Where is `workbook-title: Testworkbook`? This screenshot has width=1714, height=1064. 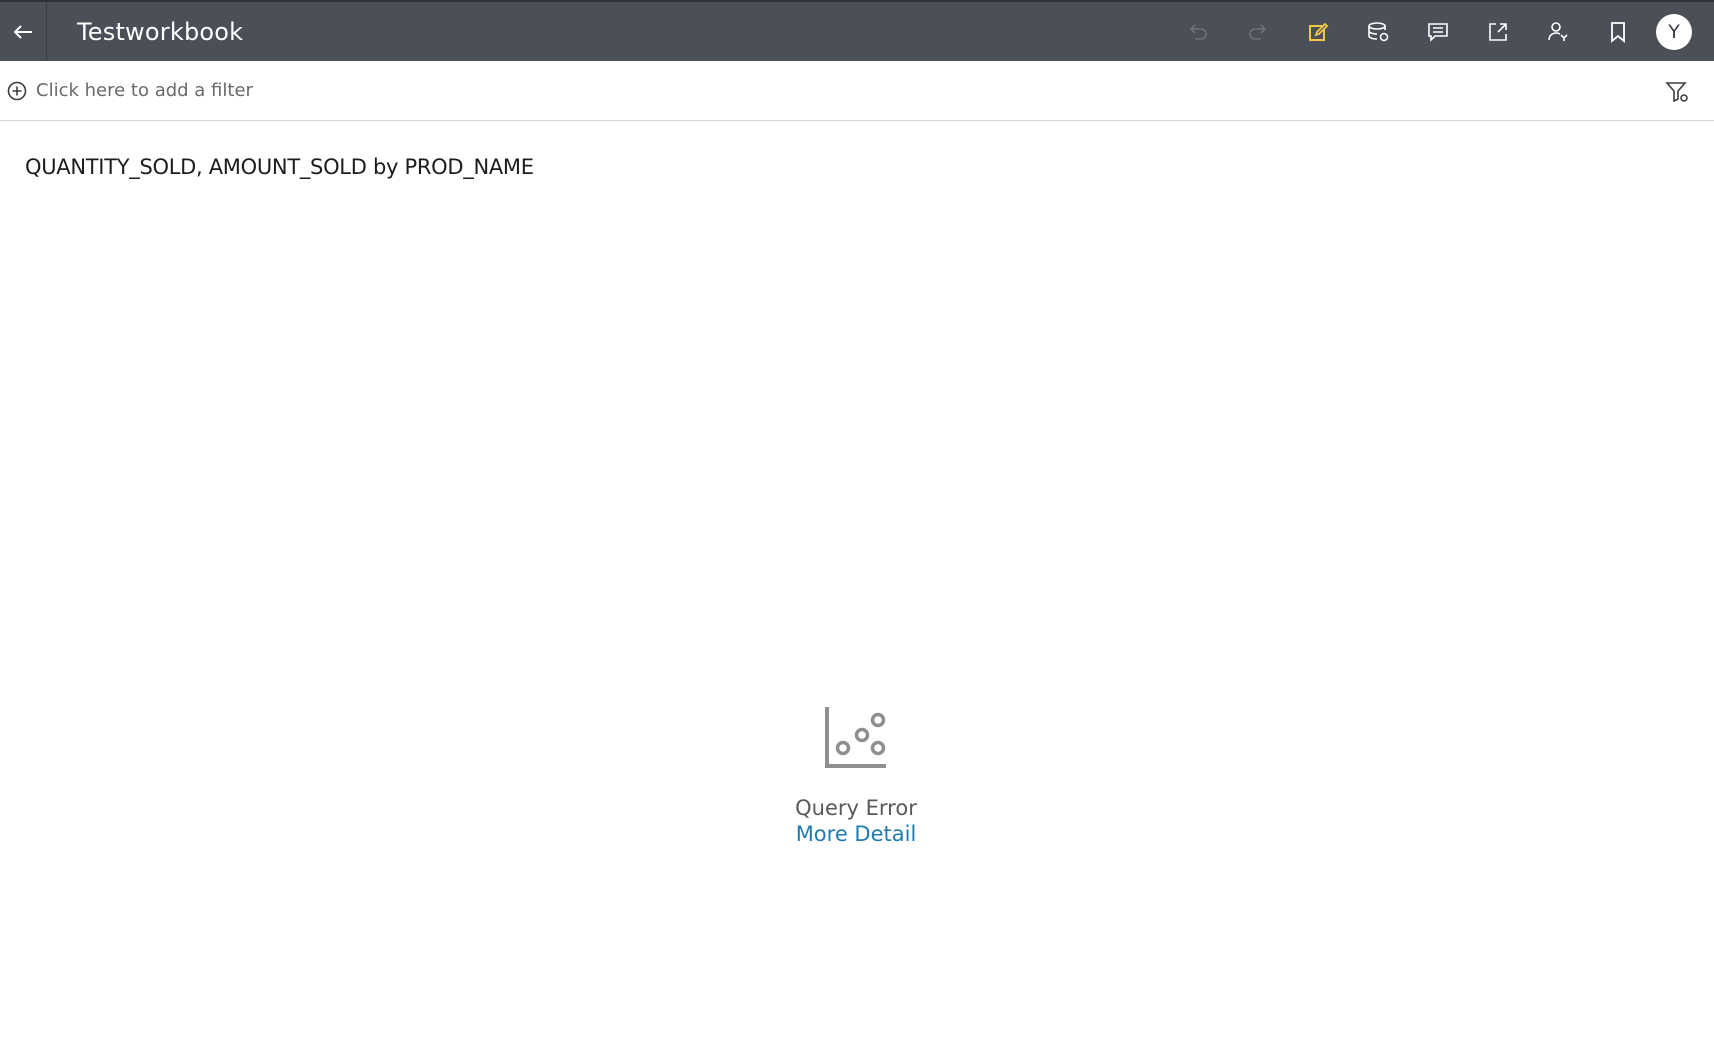
workbook-title: Testworkbook is located at coordinates (160, 31).